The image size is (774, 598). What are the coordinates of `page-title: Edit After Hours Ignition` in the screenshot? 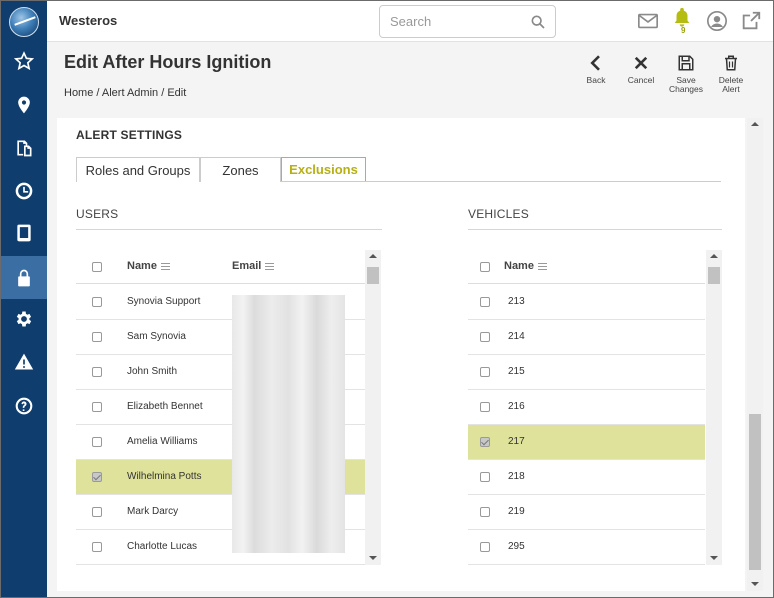 It's located at (168, 62).